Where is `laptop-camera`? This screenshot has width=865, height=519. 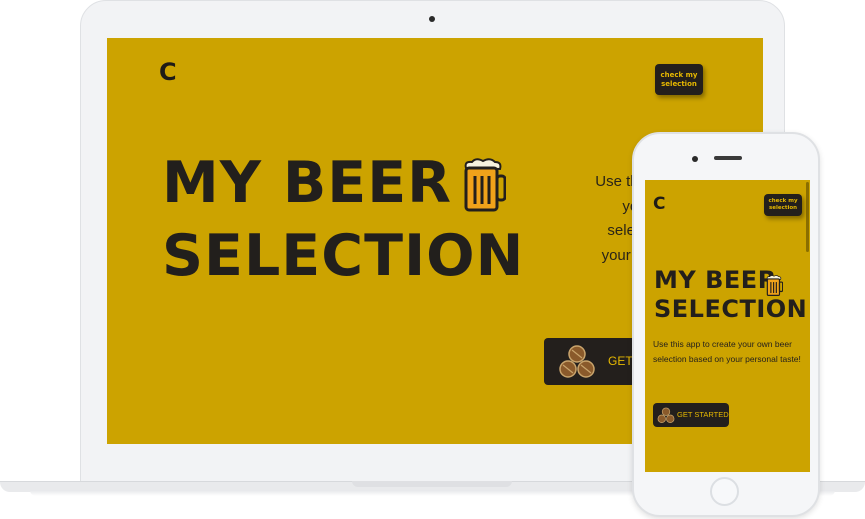
laptop-camera is located at coordinates (432, 19).